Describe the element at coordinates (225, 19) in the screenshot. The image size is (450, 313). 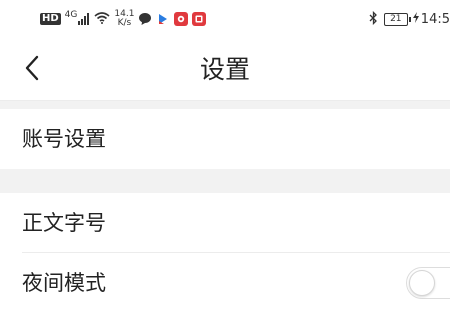
I see `status-bar: HD 4G 14.1 K/s 21 14:5` at that location.